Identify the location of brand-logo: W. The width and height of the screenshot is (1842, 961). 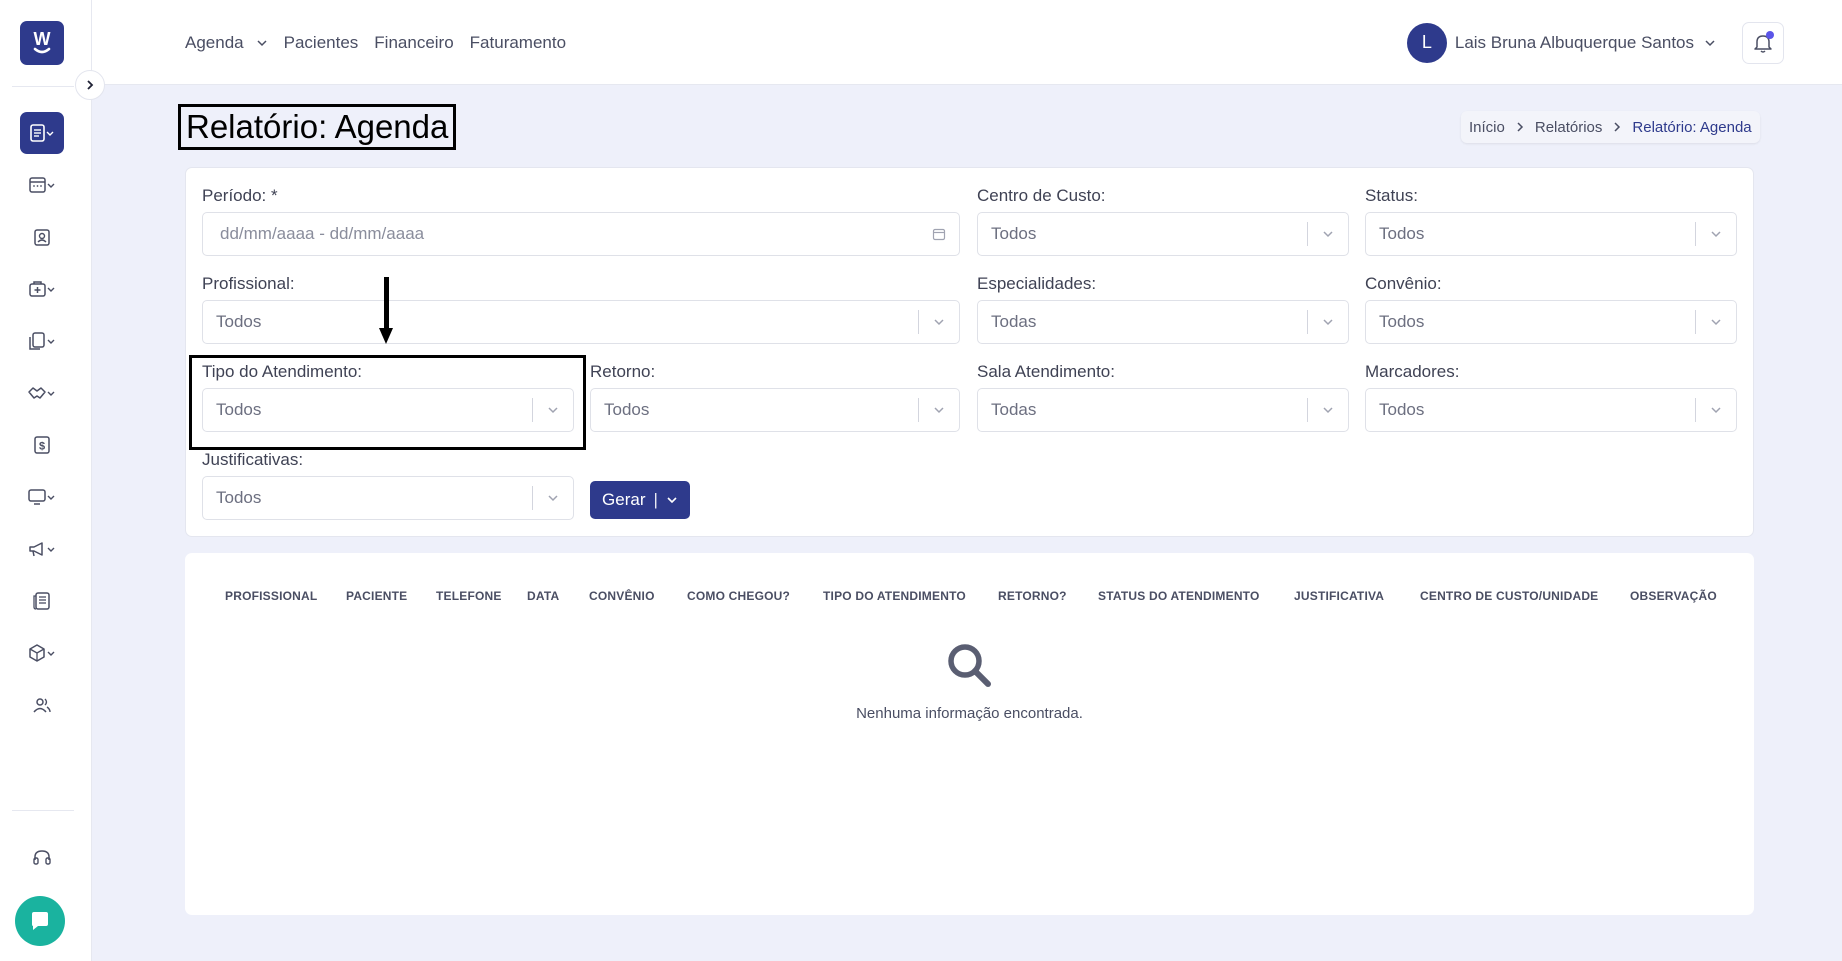
(42, 43).